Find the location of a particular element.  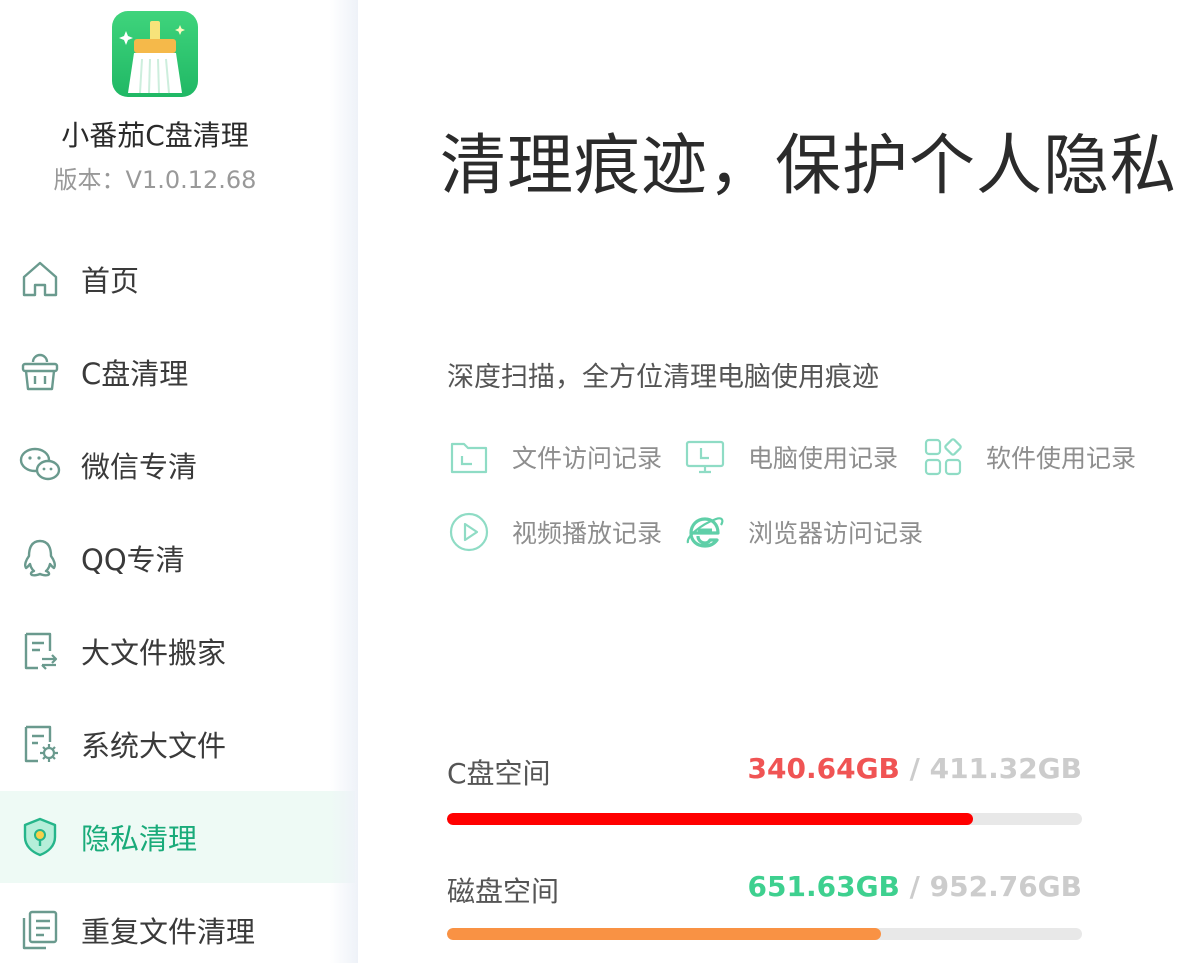

disk-used: 651.63GB is located at coordinates (823, 886).